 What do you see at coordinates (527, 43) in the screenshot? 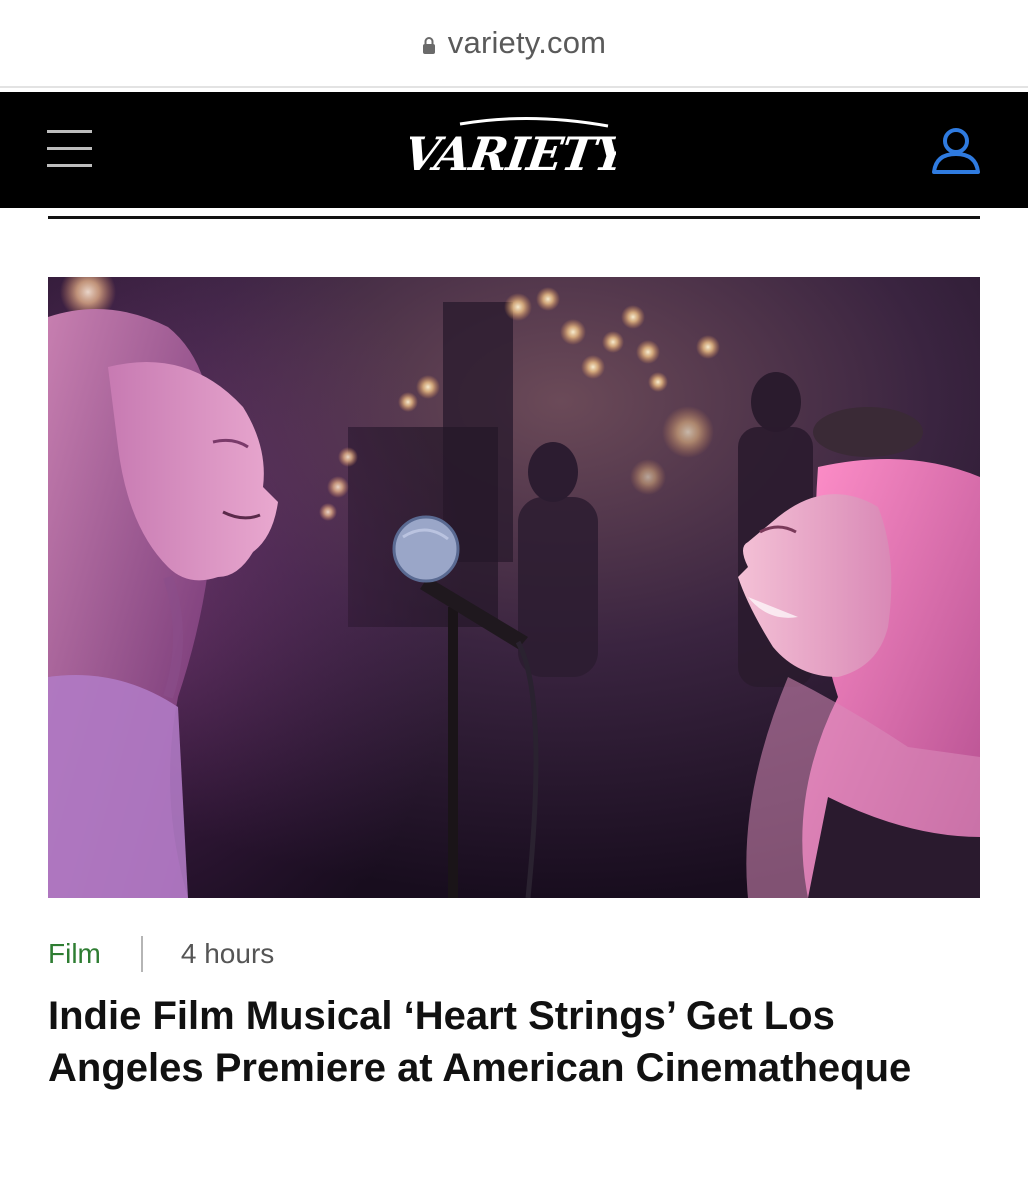
I see `url-text: variety.com` at bounding box center [527, 43].